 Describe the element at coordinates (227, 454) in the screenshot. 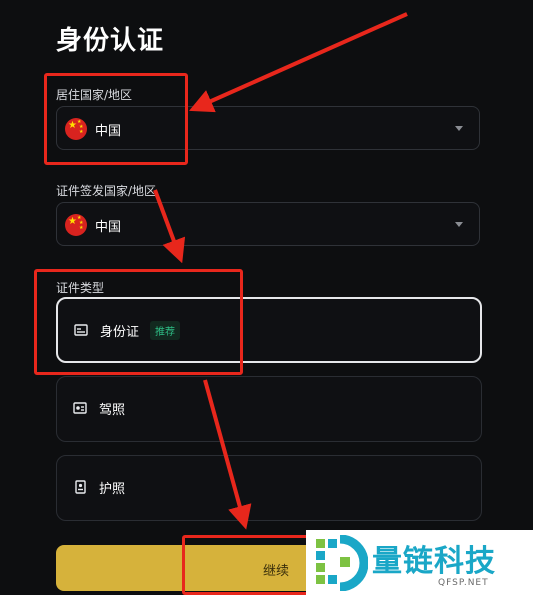

I see `arrow-to-continue` at that location.